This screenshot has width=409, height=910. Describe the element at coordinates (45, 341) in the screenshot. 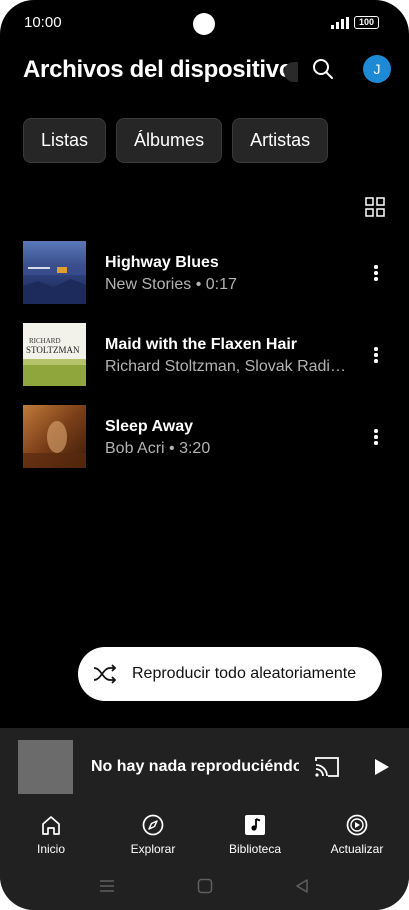

I see `album-art-text: RICHARD` at that location.